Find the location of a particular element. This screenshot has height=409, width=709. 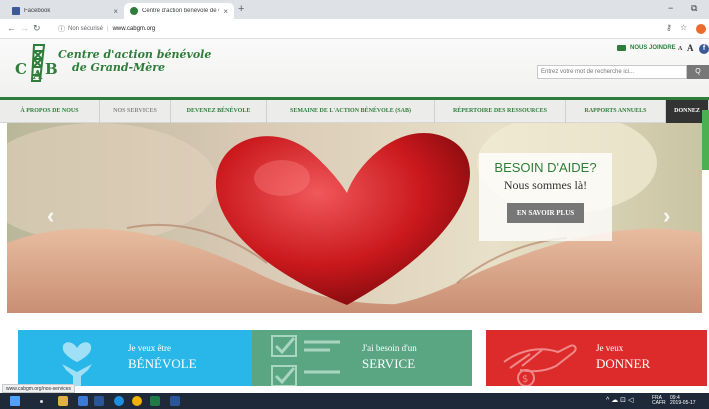

card-caption: Je veux être is located at coordinates (149, 348).